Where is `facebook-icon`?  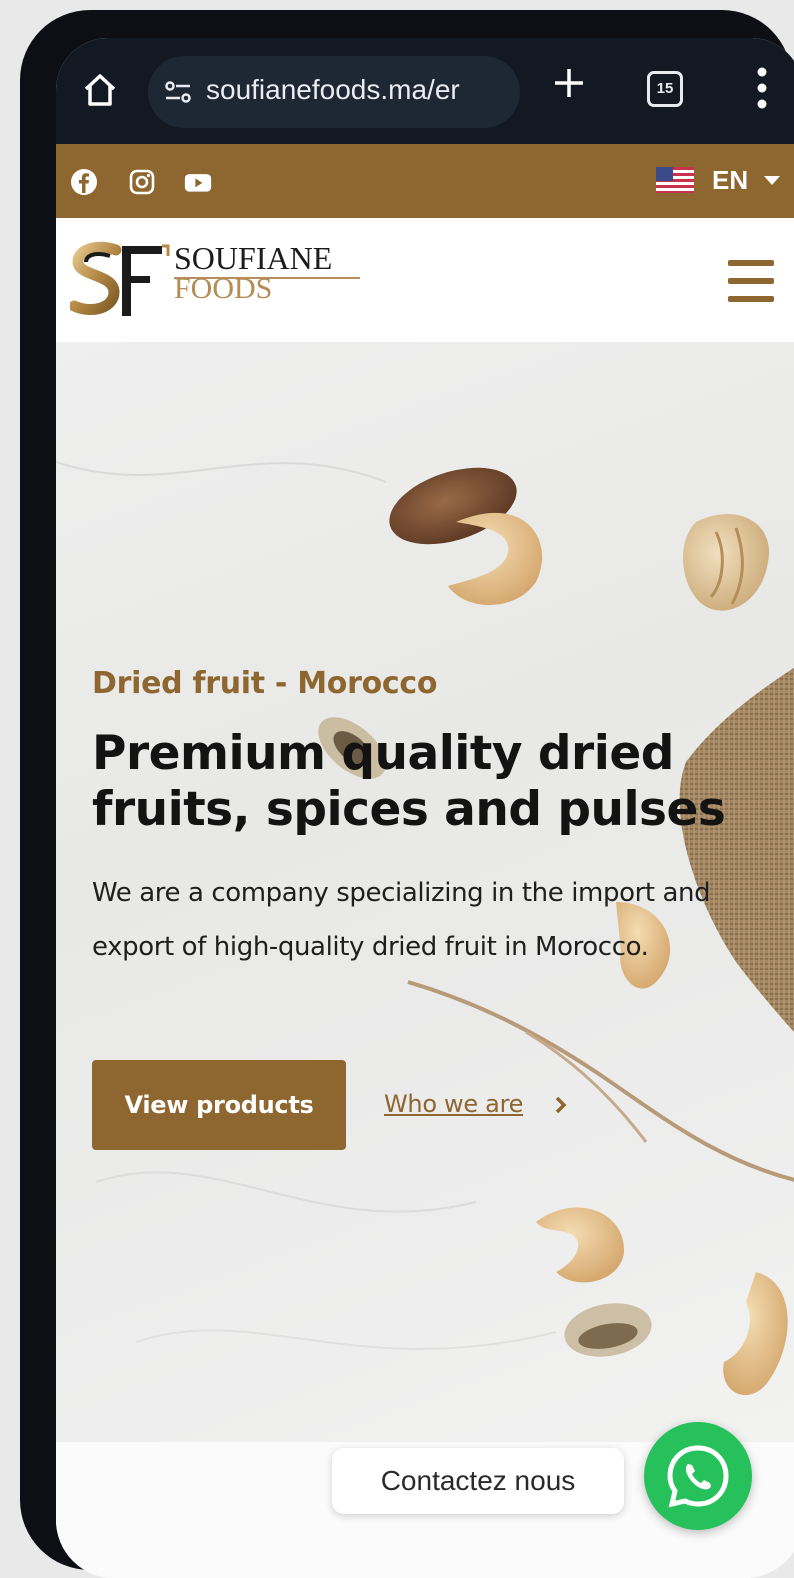 facebook-icon is located at coordinates (84, 182).